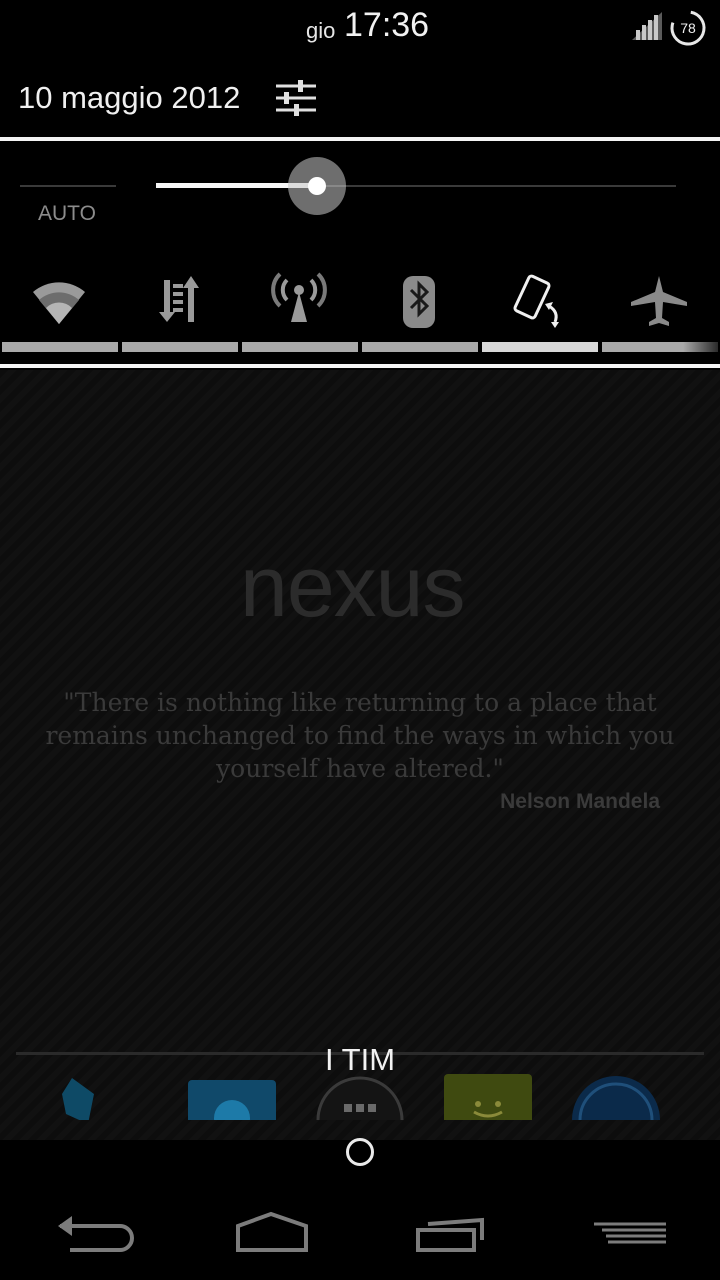  I want to click on toggle-auto-rotate, so click(539, 310).